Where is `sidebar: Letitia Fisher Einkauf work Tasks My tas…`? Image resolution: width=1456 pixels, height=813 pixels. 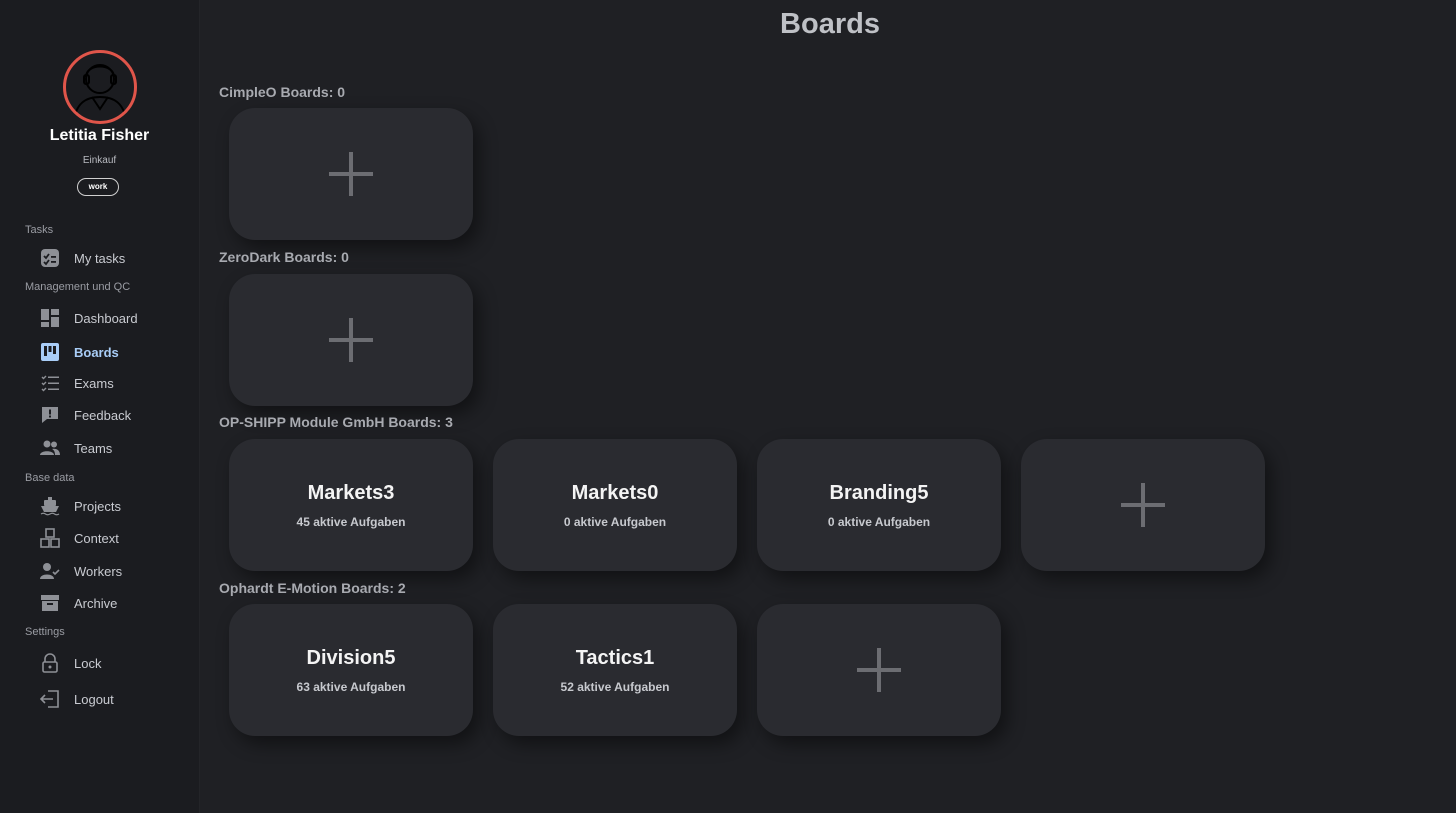
sidebar: Letitia Fisher Einkauf work Tasks My tas… is located at coordinates (100, 406).